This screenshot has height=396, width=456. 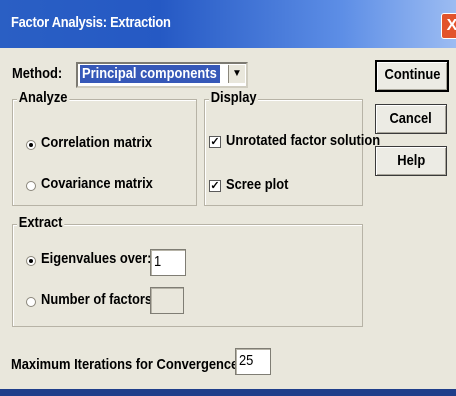 What do you see at coordinates (412, 76) in the screenshot?
I see `continue-button: Continue` at bounding box center [412, 76].